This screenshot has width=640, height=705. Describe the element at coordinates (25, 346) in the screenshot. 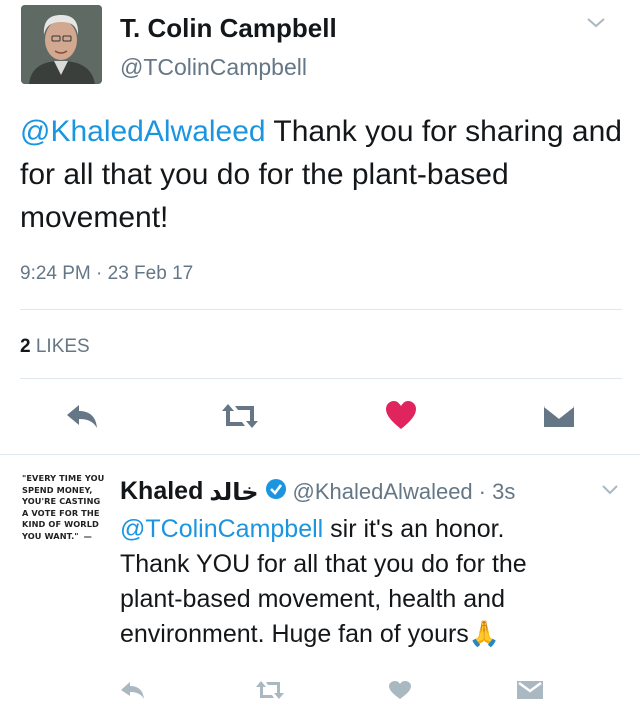

I see `likes-number: 2` at that location.